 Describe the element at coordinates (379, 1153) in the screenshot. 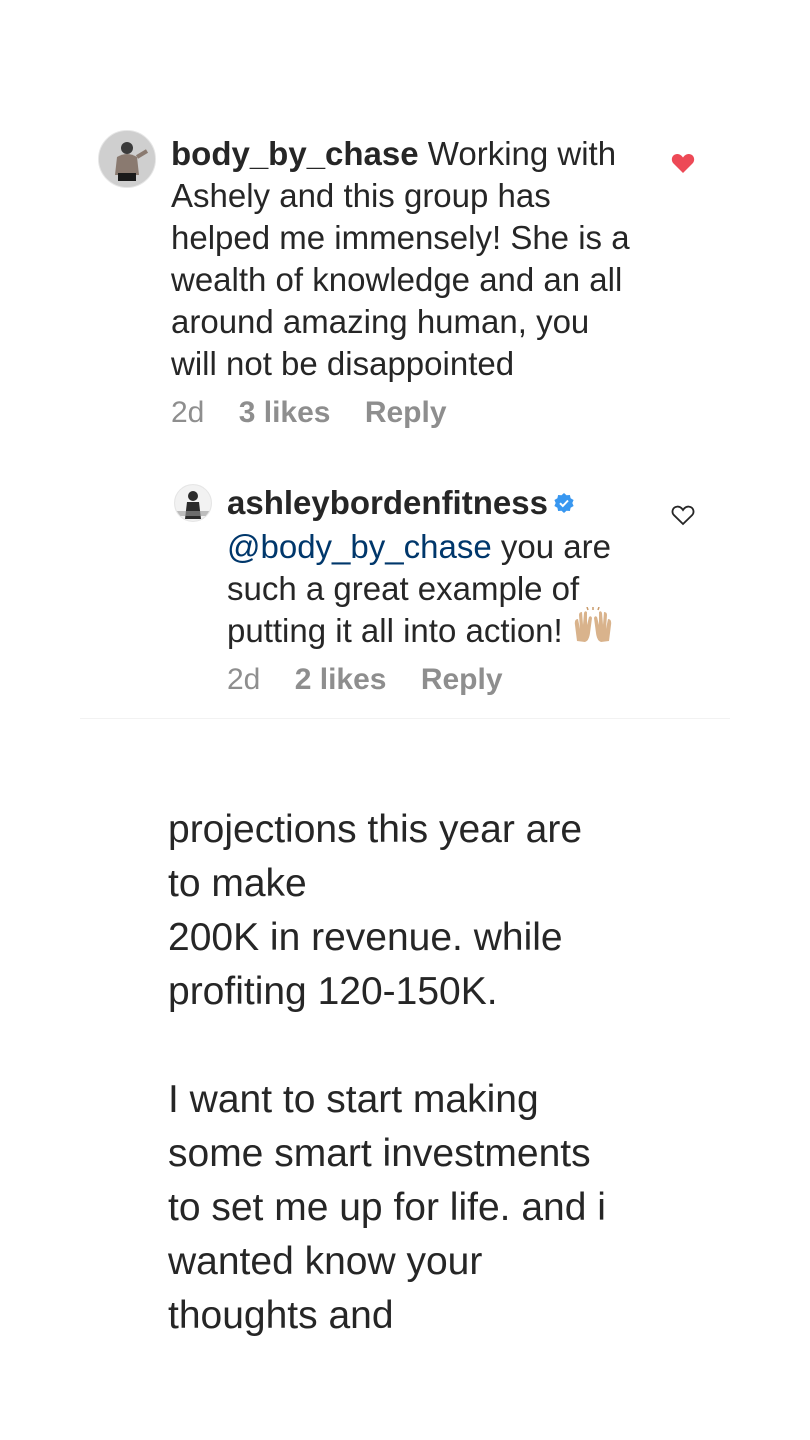

I see `message-line: some smart investments` at that location.